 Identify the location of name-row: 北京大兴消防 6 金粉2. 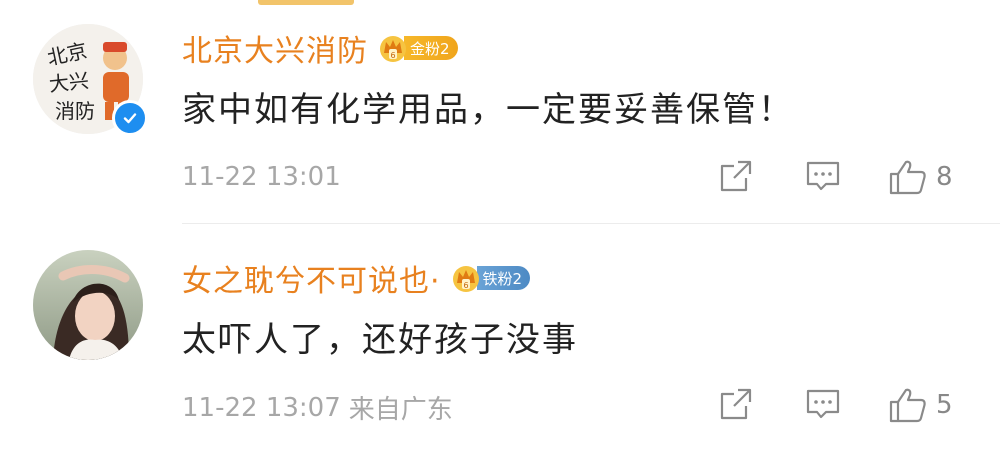
(320, 48).